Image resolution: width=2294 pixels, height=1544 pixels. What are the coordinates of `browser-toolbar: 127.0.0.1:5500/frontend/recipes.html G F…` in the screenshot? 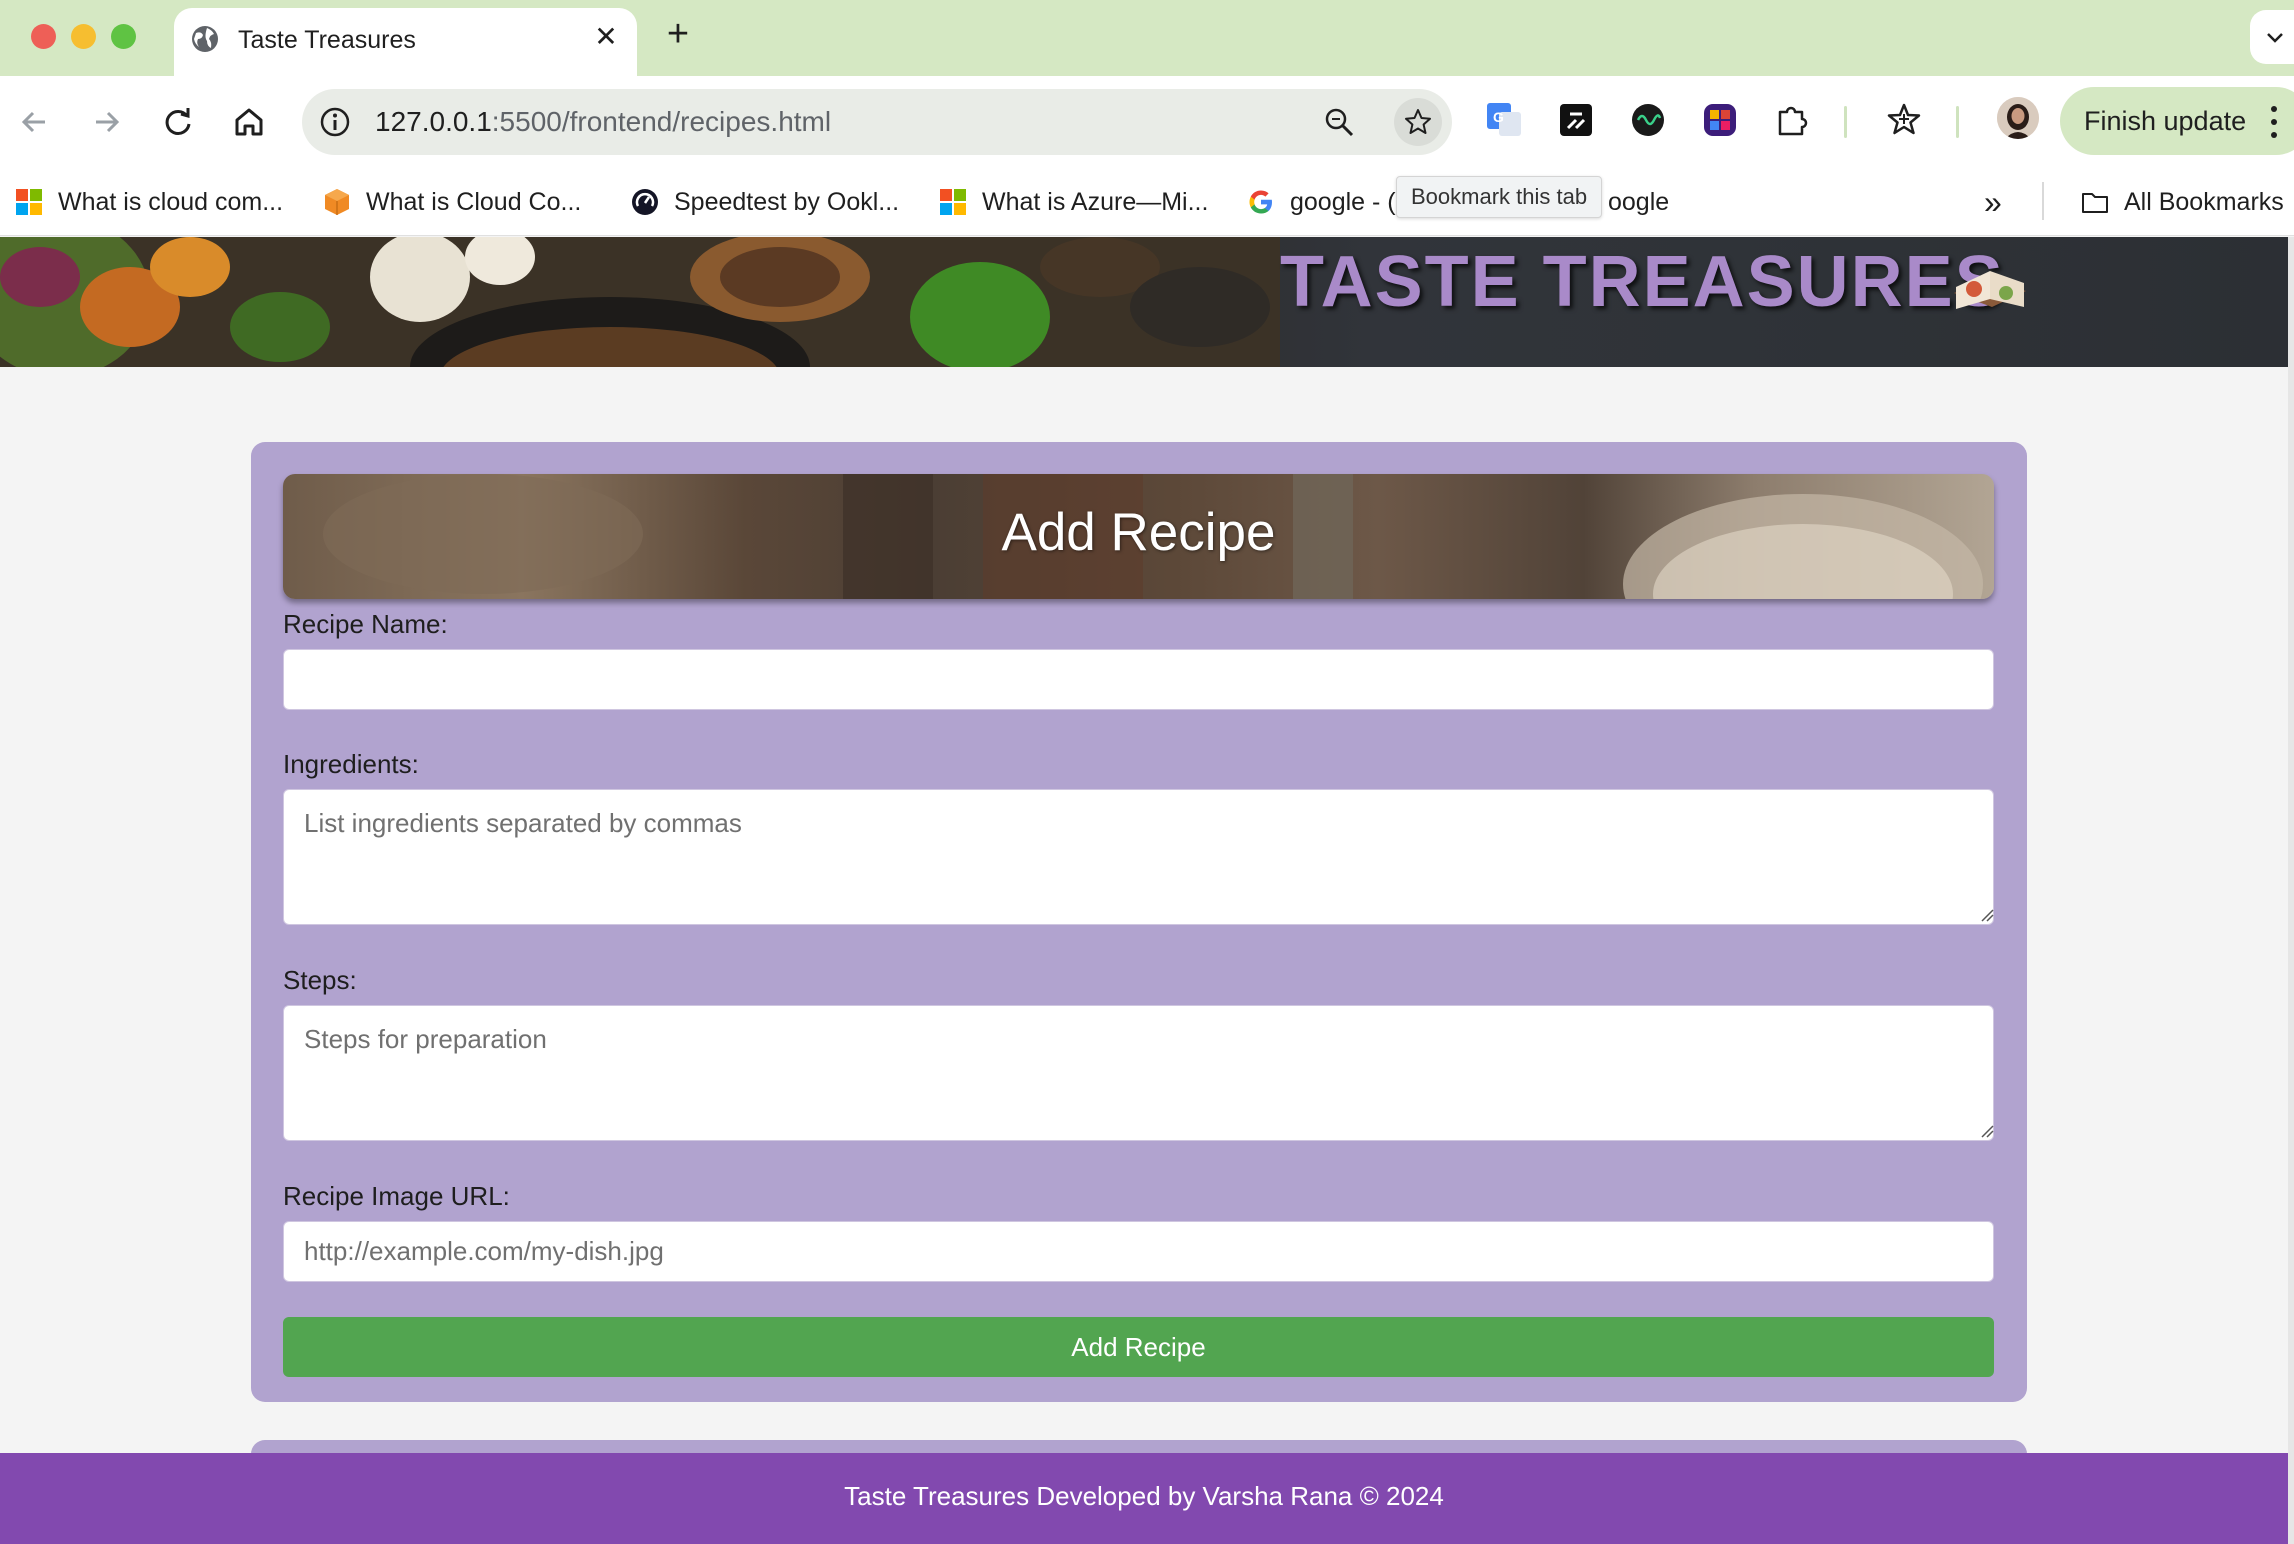 It's located at (1147, 122).